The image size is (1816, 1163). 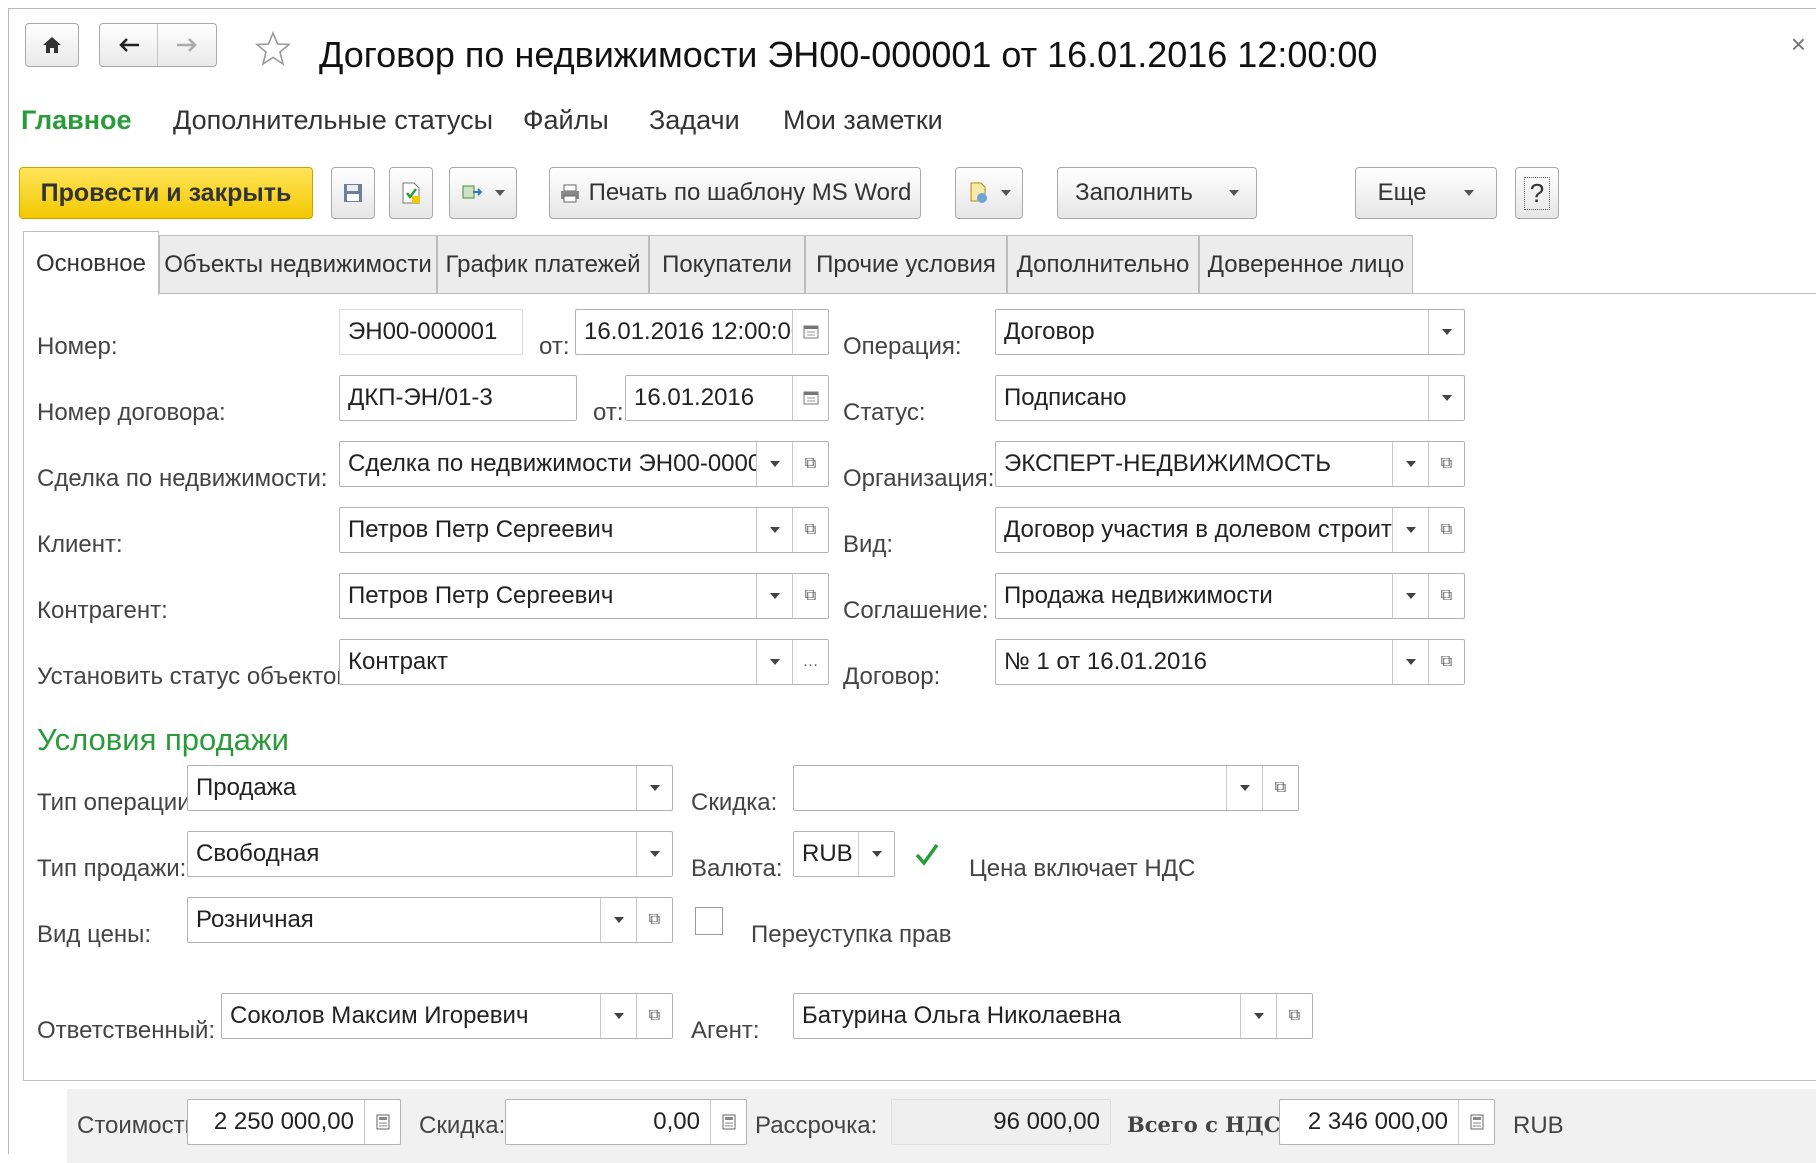 What do you see at coordinates (810, 530) in the screenshot?
I see `client-open-button: ⧉` at bounding box center [810, 530].